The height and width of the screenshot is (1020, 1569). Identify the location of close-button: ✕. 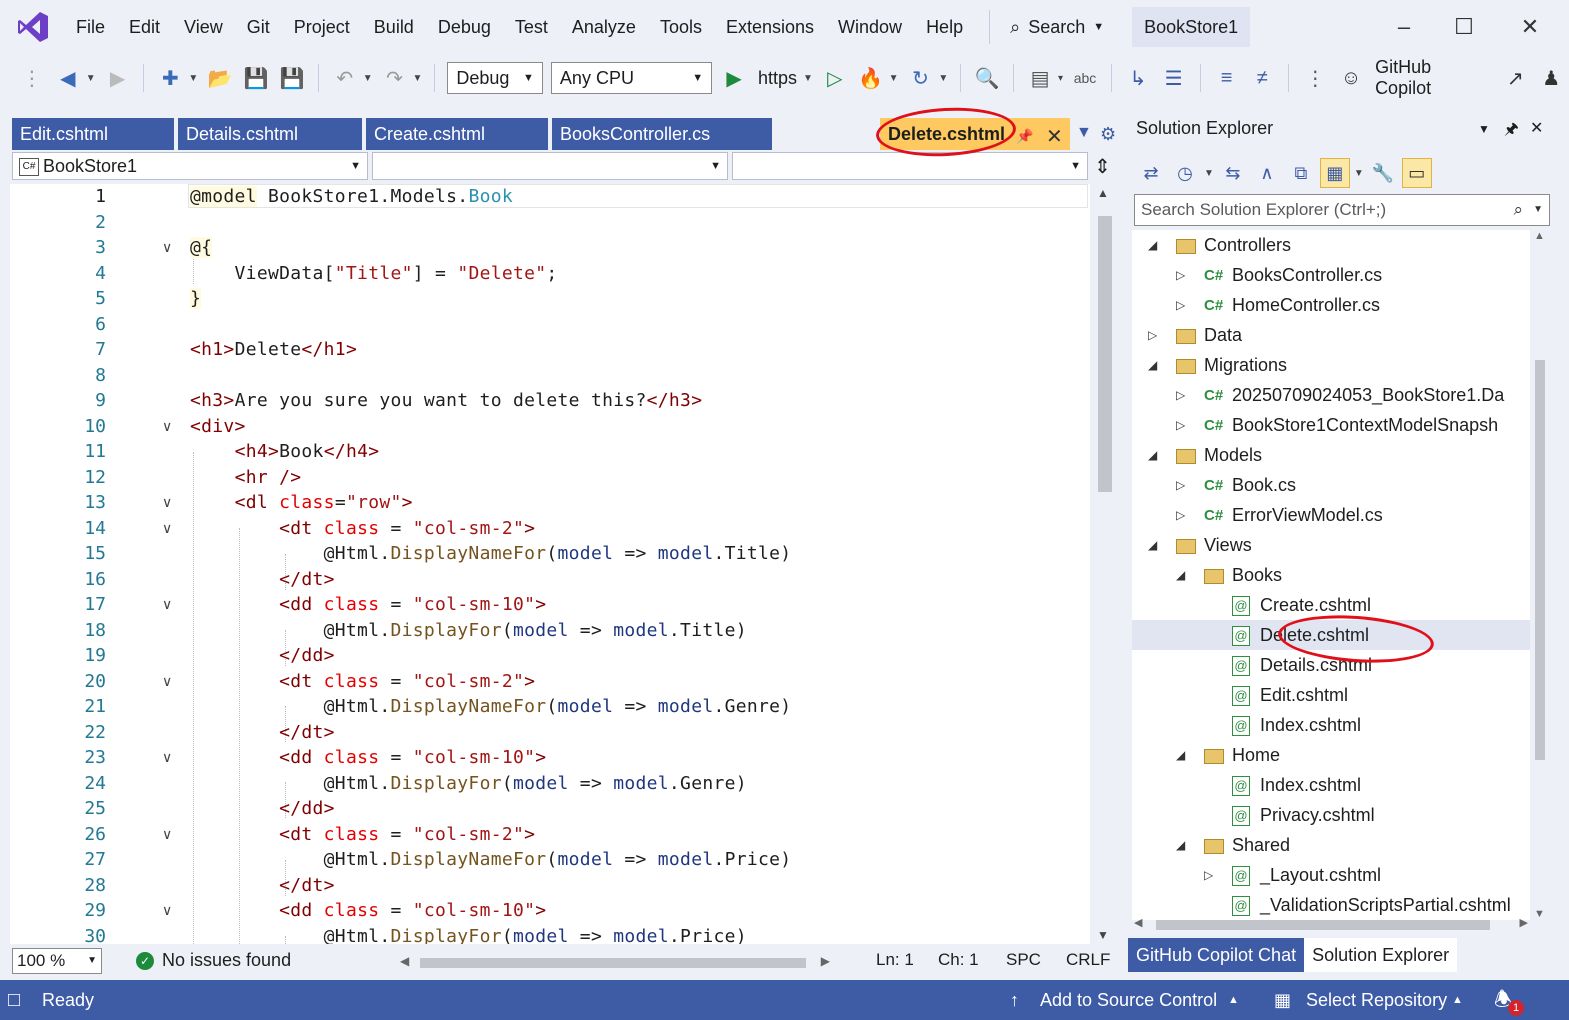
(1530, 27).